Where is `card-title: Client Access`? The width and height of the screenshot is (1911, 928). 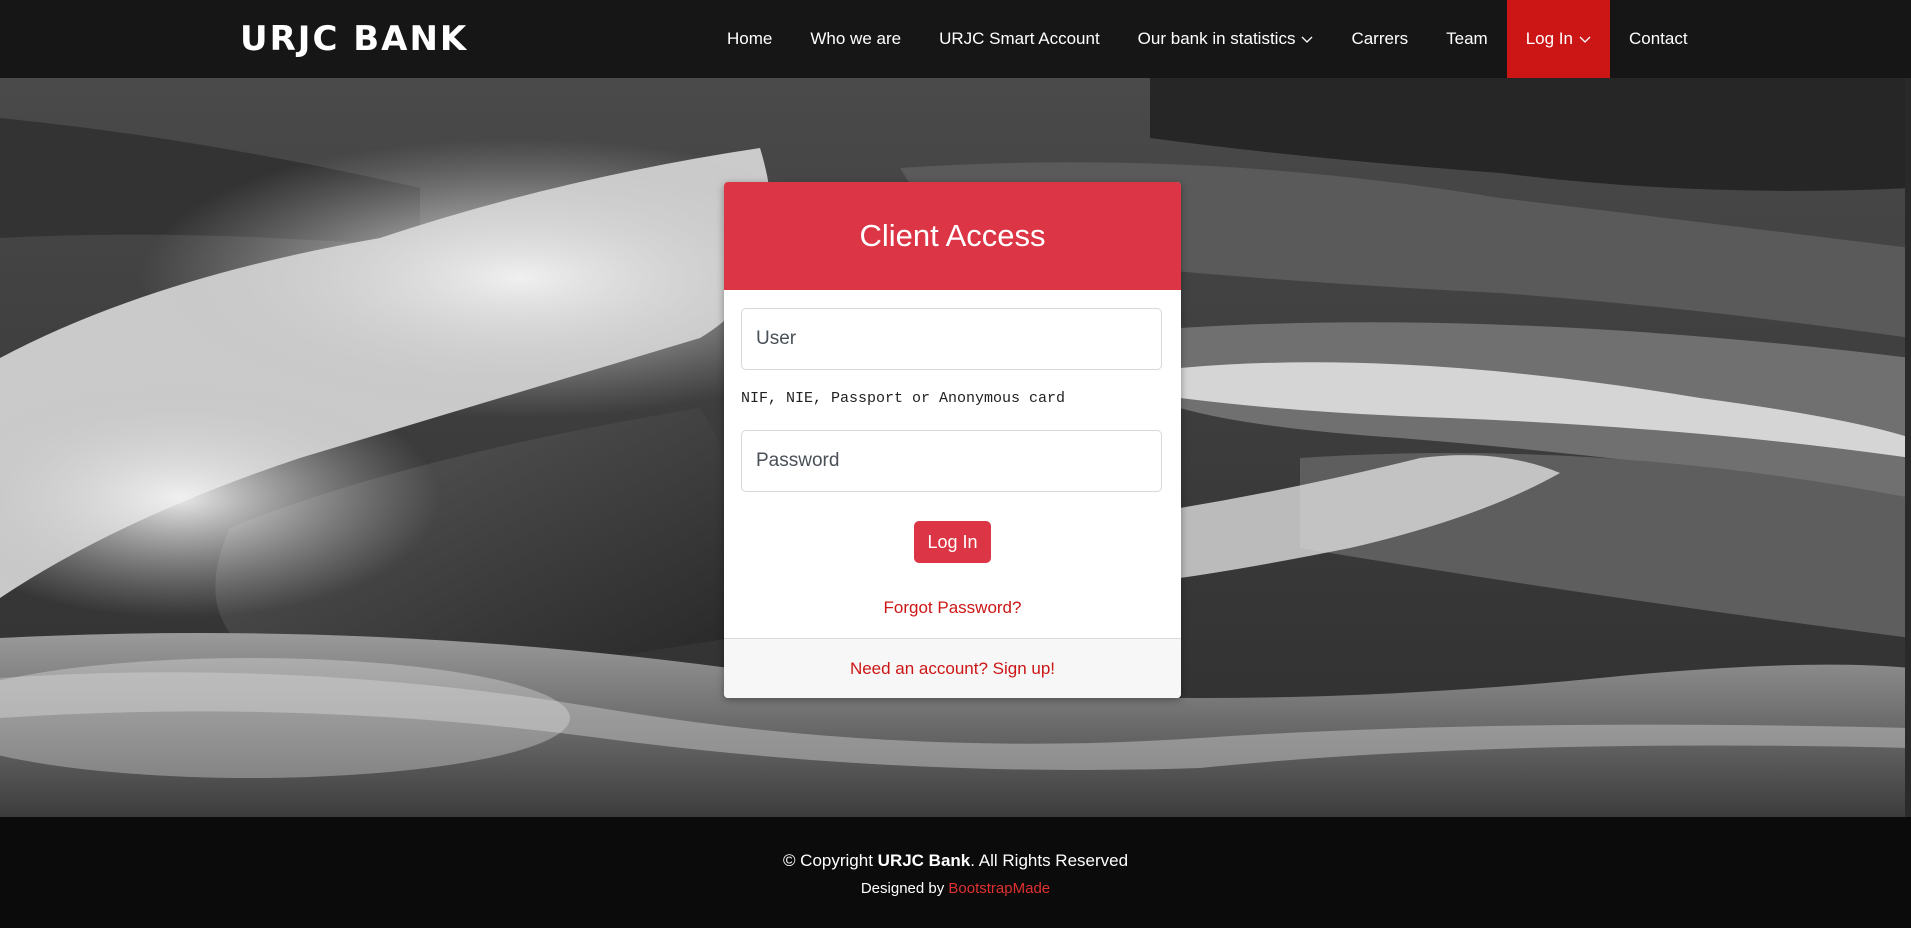
card-title: Client Access is located at coordinates (952, 235).